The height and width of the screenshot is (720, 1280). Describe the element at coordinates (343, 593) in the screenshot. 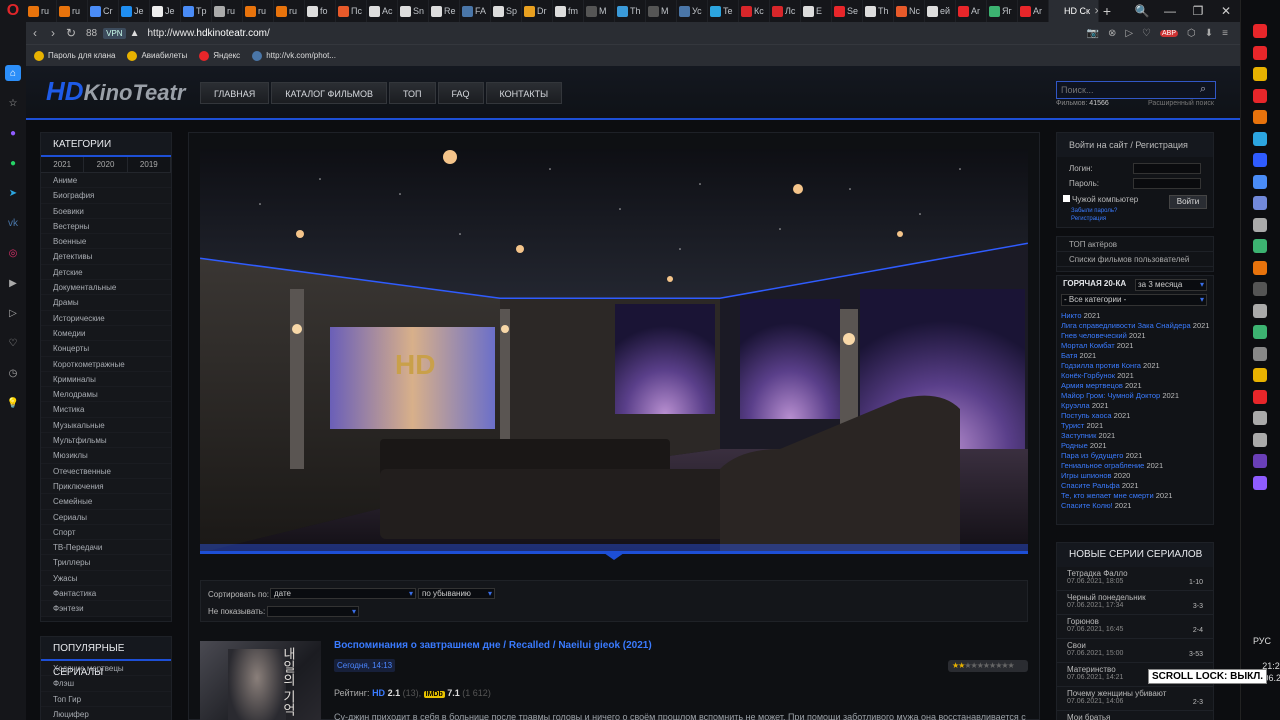

I see `sort-by-select: дате` at that location.